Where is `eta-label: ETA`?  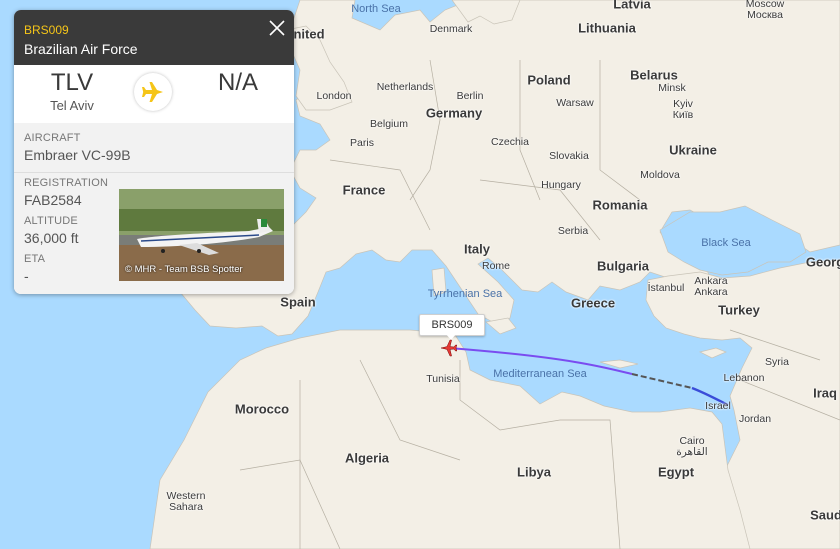 eta-label: ETA is located at coordinates (35, 259).